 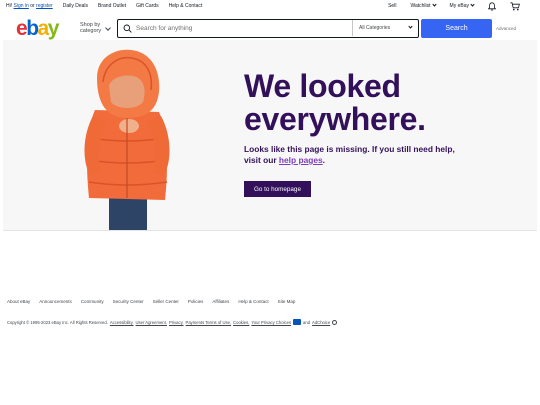 I want to click on cookies-link: Cookies,, so click(x=241, y=322).